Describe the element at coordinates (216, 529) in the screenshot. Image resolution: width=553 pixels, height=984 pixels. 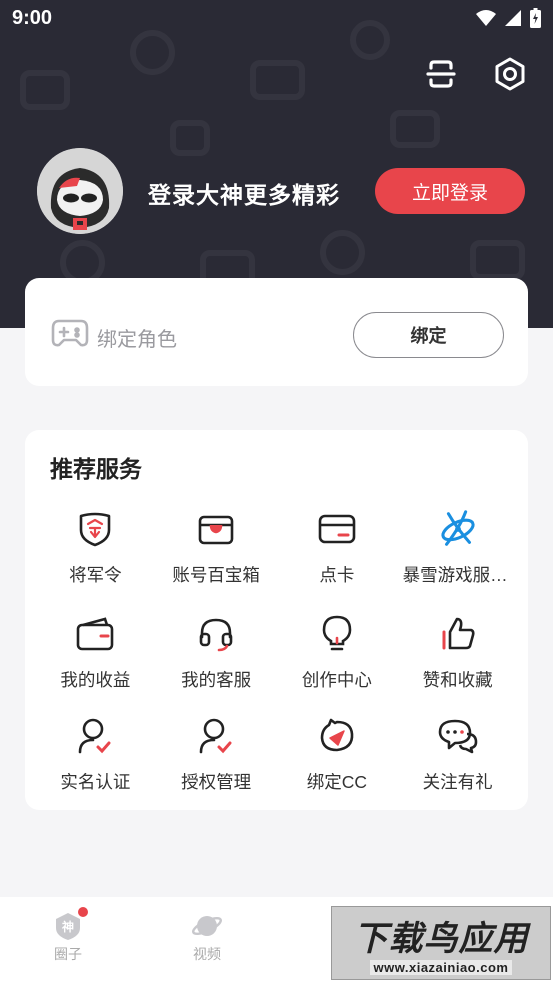
I see `treasure-box-icon` at that location.